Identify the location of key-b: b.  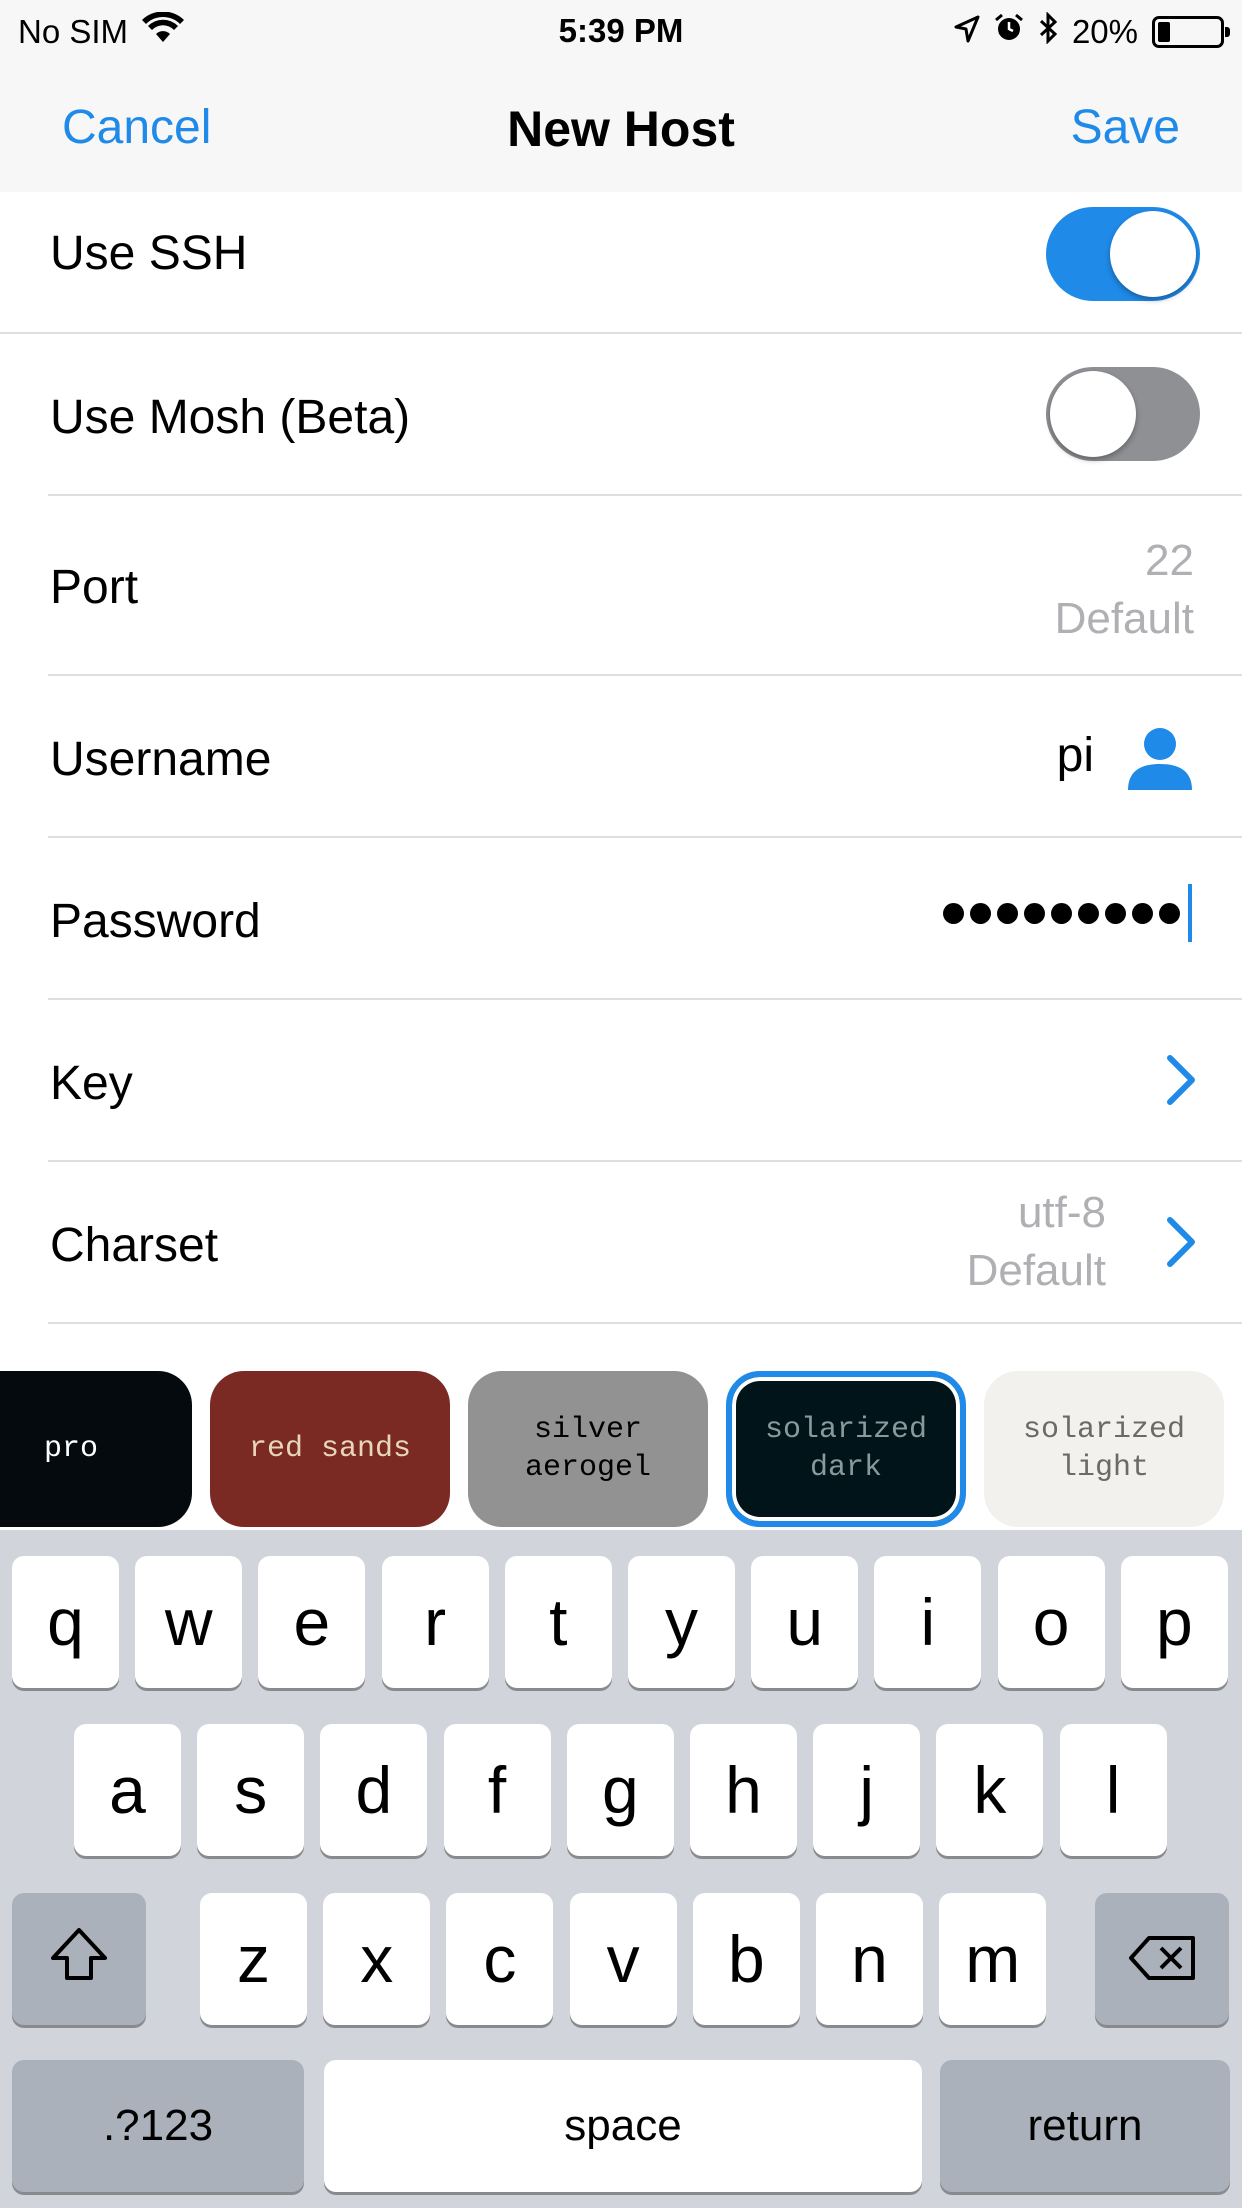
(746, 1959).